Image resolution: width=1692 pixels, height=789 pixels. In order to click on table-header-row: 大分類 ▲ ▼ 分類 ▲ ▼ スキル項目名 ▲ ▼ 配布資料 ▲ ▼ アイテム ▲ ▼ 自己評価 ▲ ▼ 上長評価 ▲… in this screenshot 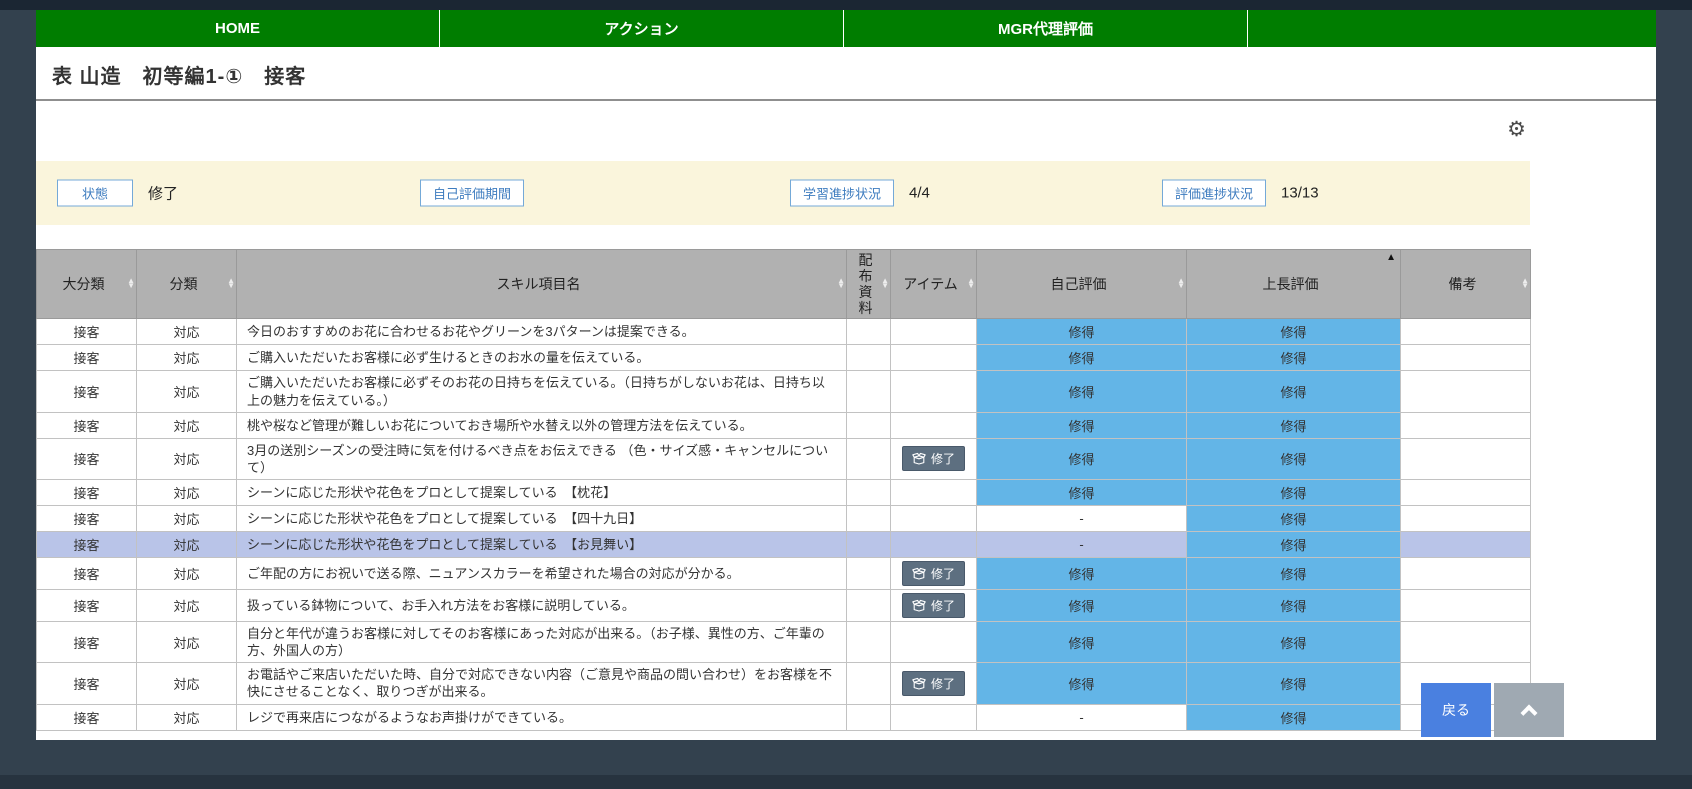, I will do `click(783, 284)`.